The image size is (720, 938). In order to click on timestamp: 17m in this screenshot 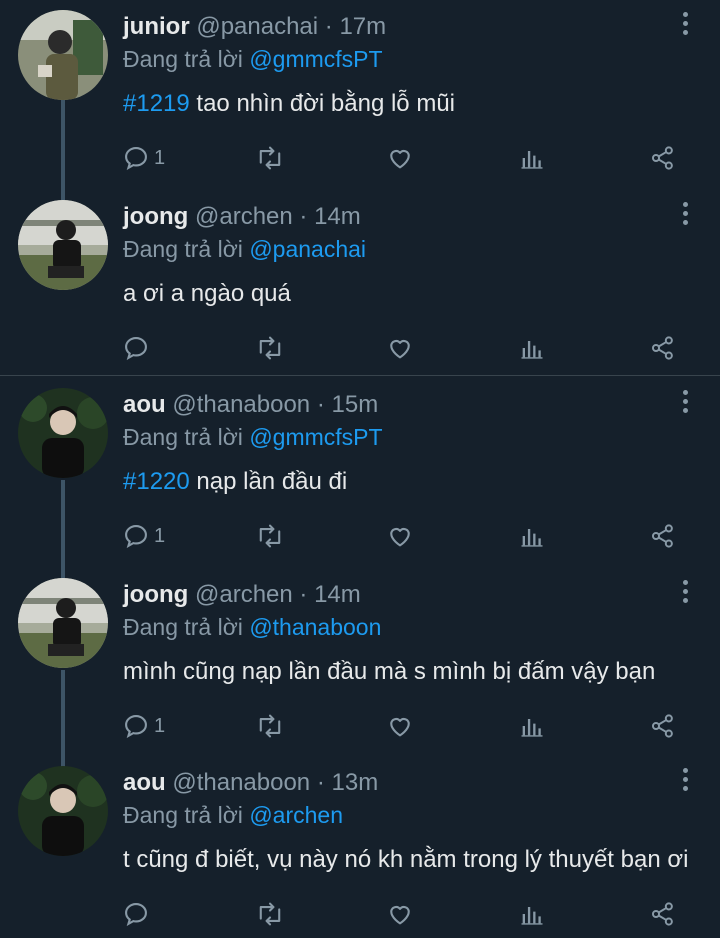, I will do `click(362, 26)`.